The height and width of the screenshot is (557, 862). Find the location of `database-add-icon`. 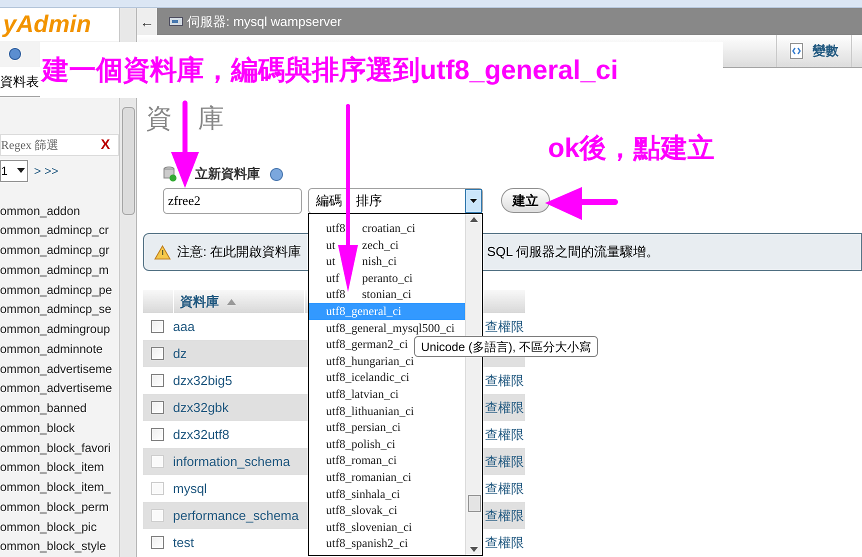

database-add-icon is located at coordinates (170, 174).